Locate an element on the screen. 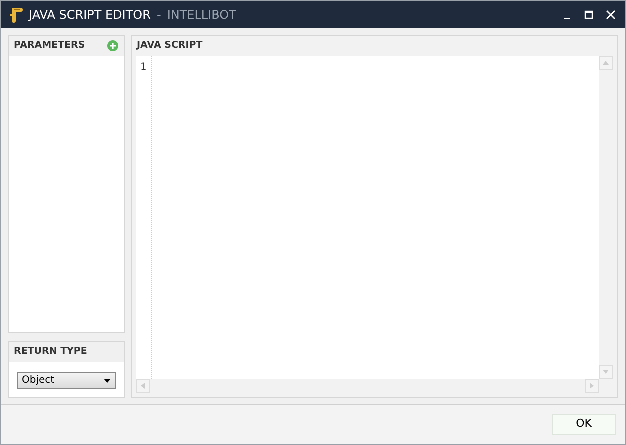 The image size is (626, 445). close-icon is located at coordinates (611, 15).